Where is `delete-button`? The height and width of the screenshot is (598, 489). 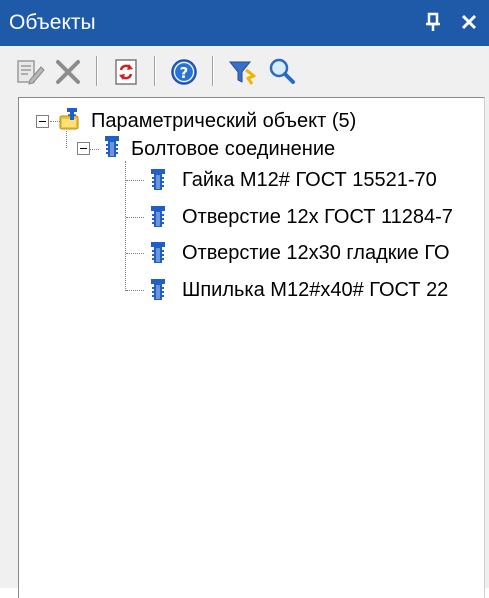
delete-button is located at coordinates (68, 72).